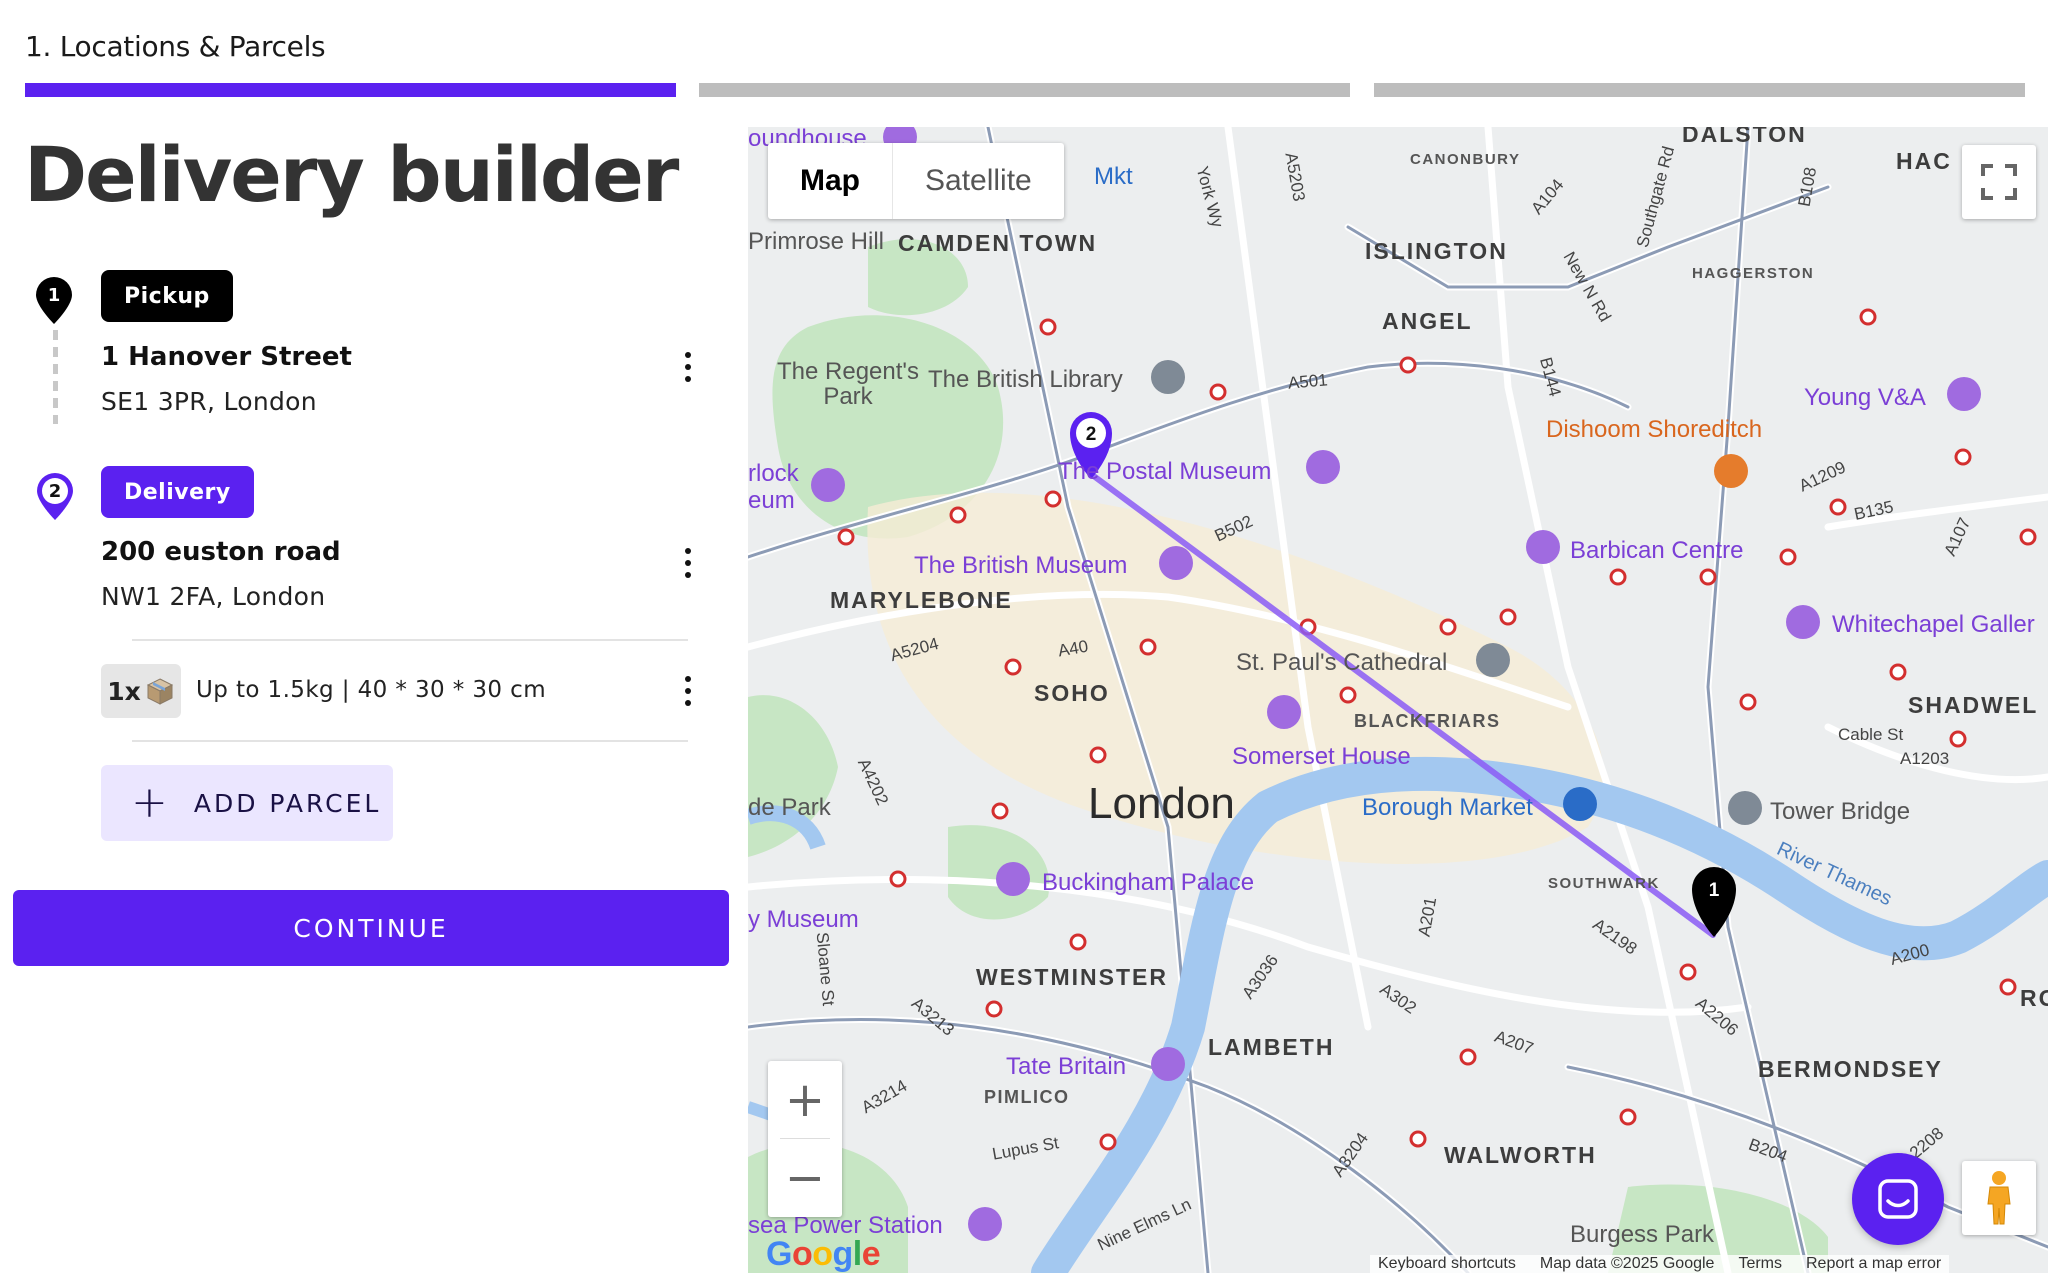  What do you see at coordinates (998, 243) in the screenshot?
I see `map-label-district: CAMDEN TOWN` at bounding box center [998, 243].